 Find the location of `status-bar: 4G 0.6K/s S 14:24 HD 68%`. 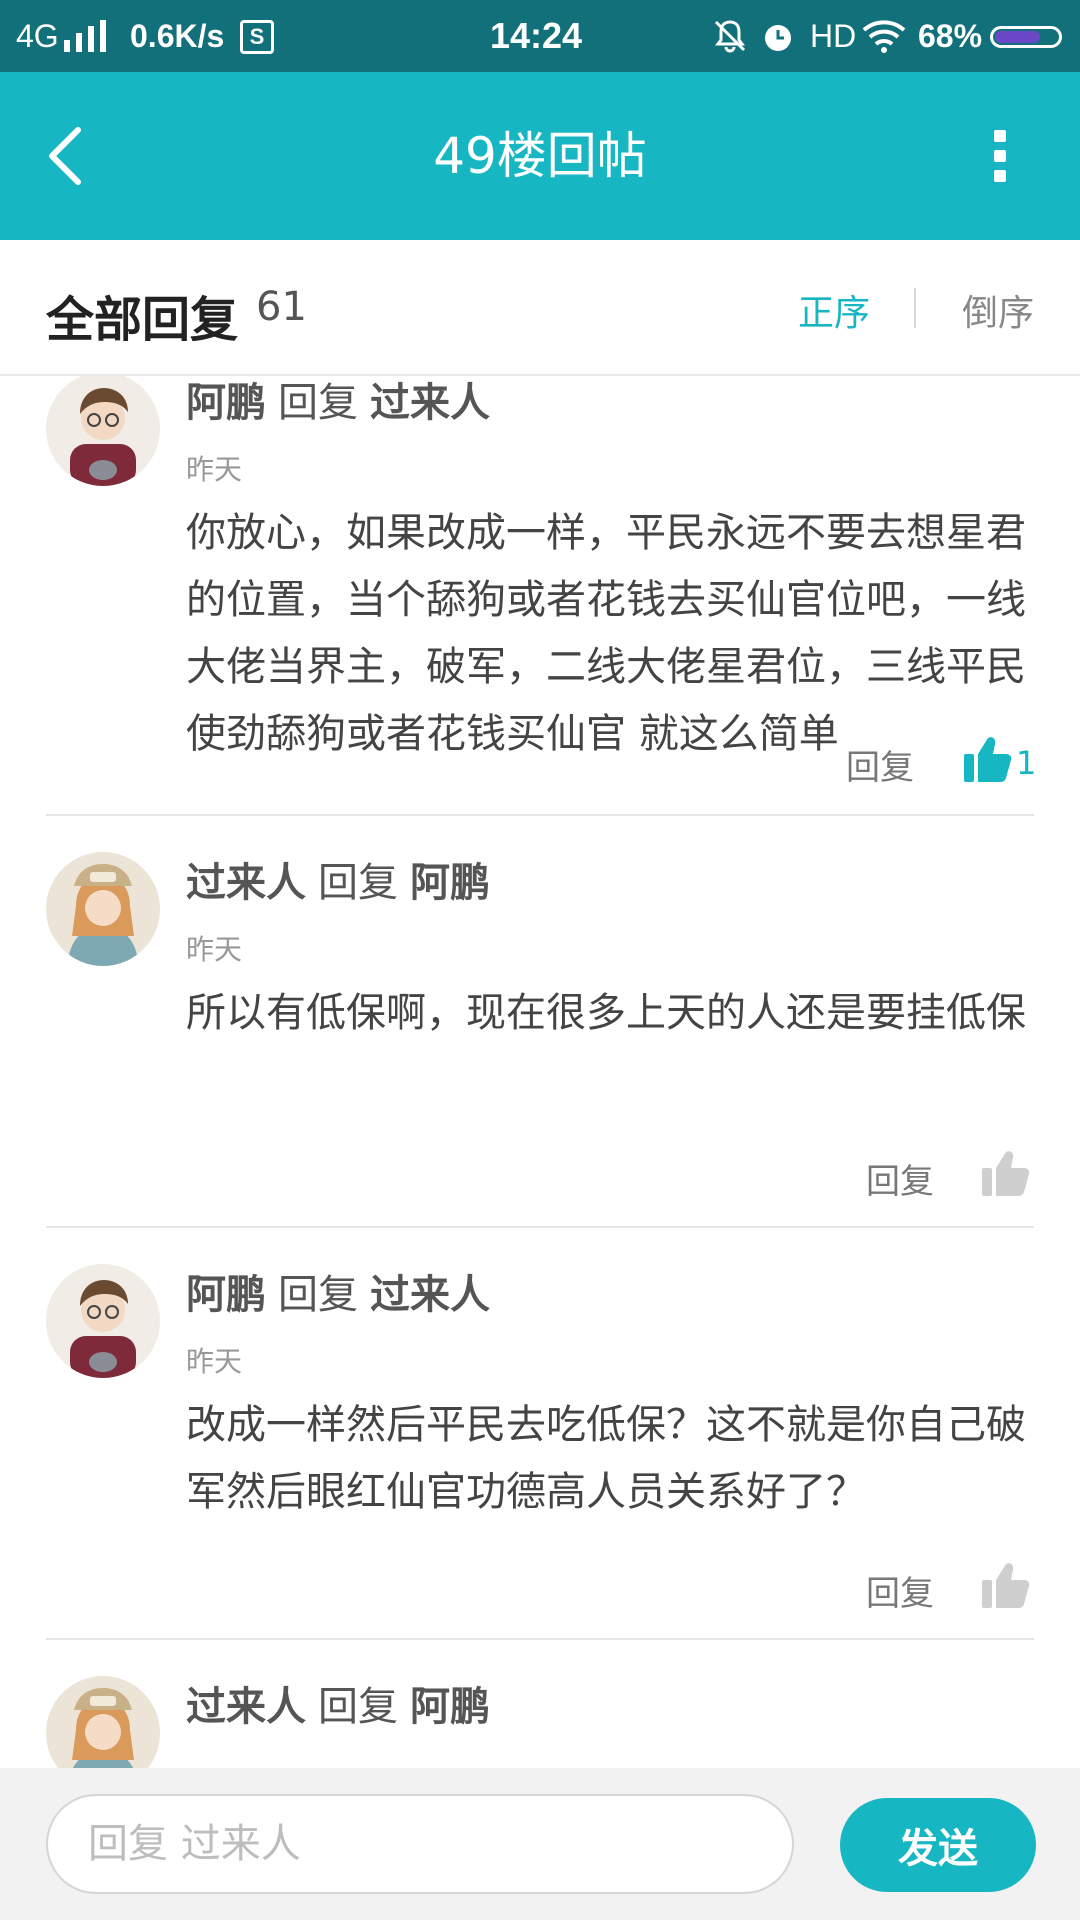

status-bar: 4G 0.6K/s S 14:24 HD 68% is located at coordinates (540, 36).